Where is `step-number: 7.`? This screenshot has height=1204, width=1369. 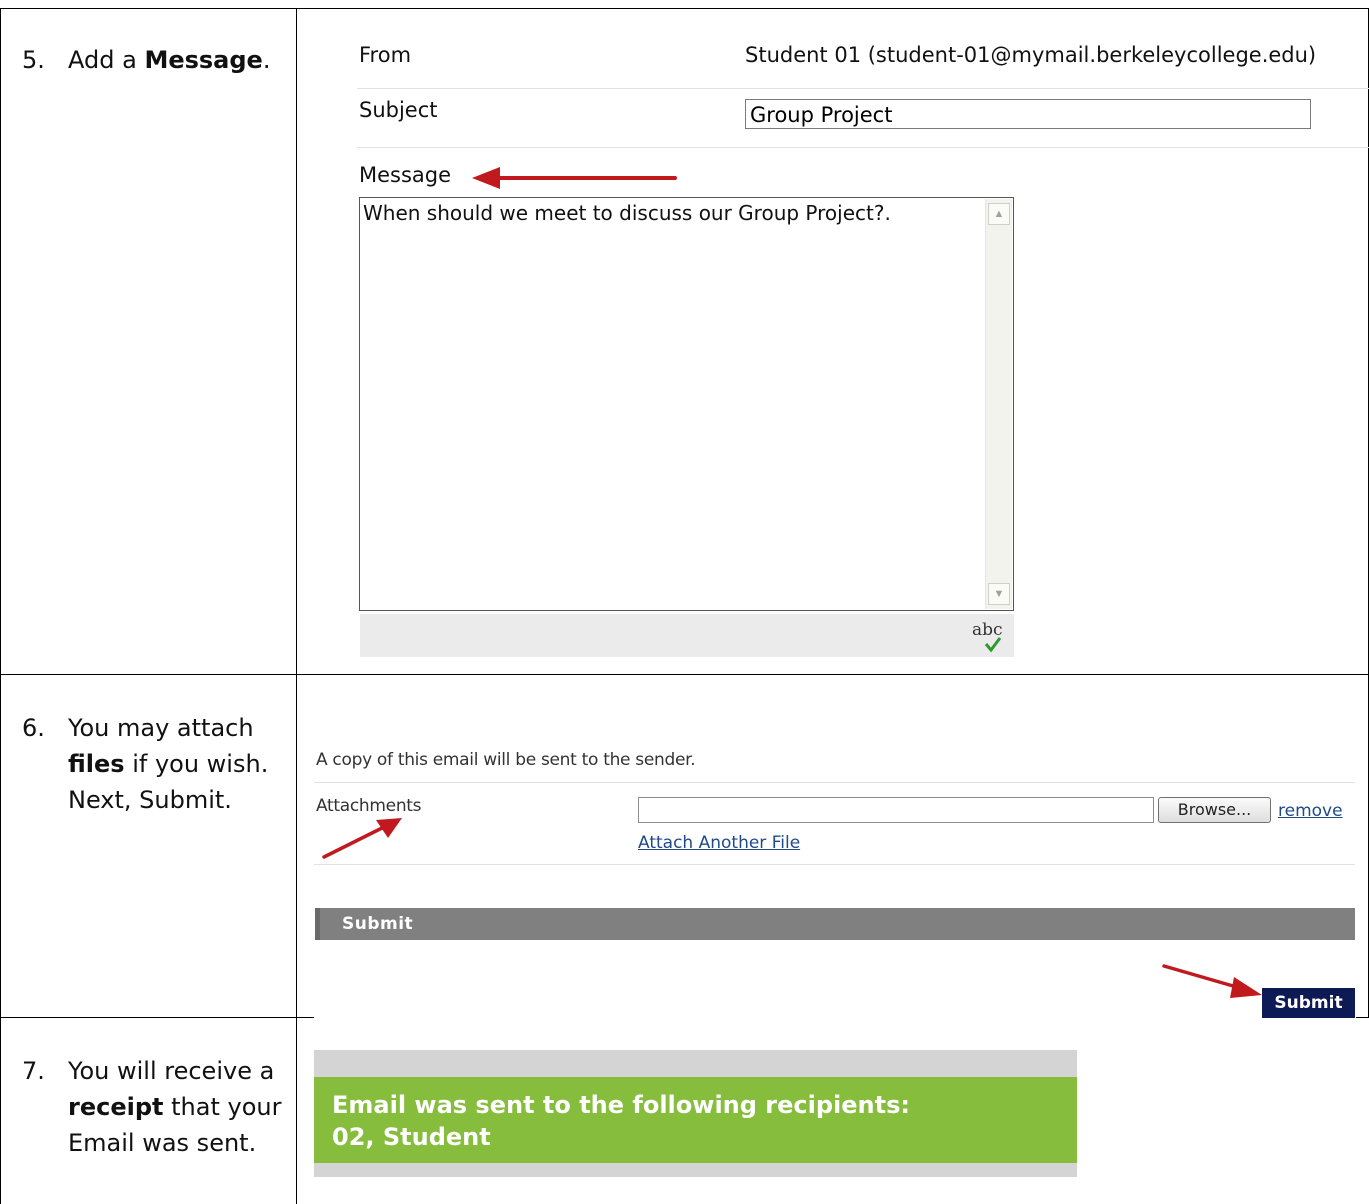
step-number: 7. is located at coordinates (33, 1071).